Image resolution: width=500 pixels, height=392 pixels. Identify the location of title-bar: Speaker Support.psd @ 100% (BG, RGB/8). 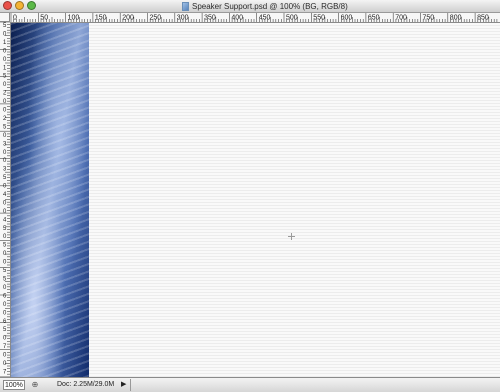
(250, 6).